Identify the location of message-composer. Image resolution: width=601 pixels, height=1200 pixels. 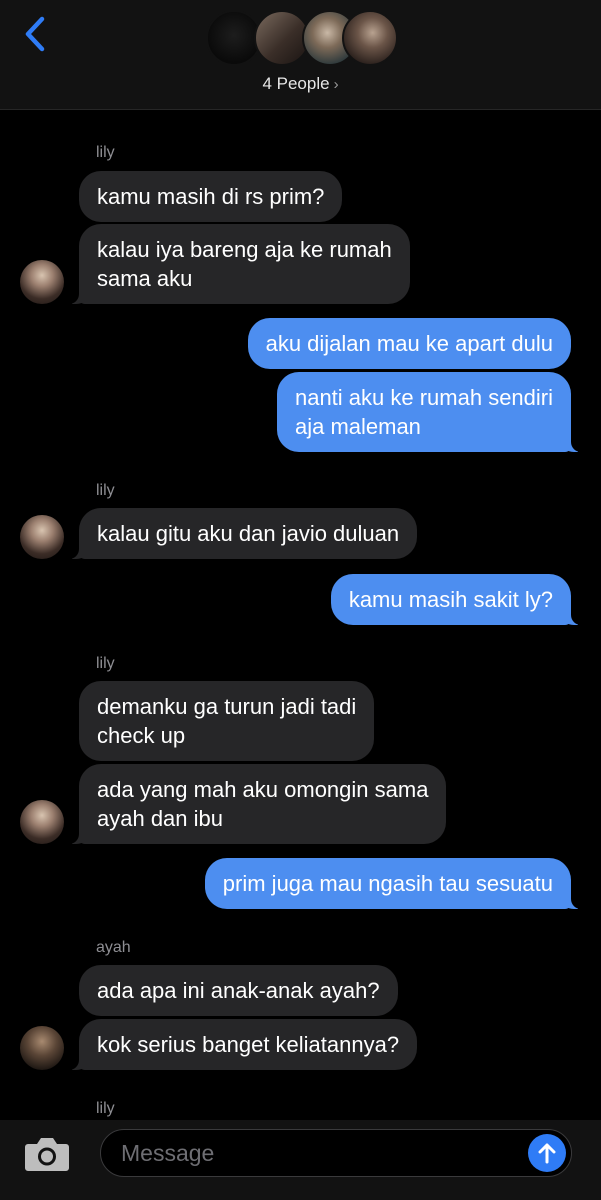
(300, 1160).